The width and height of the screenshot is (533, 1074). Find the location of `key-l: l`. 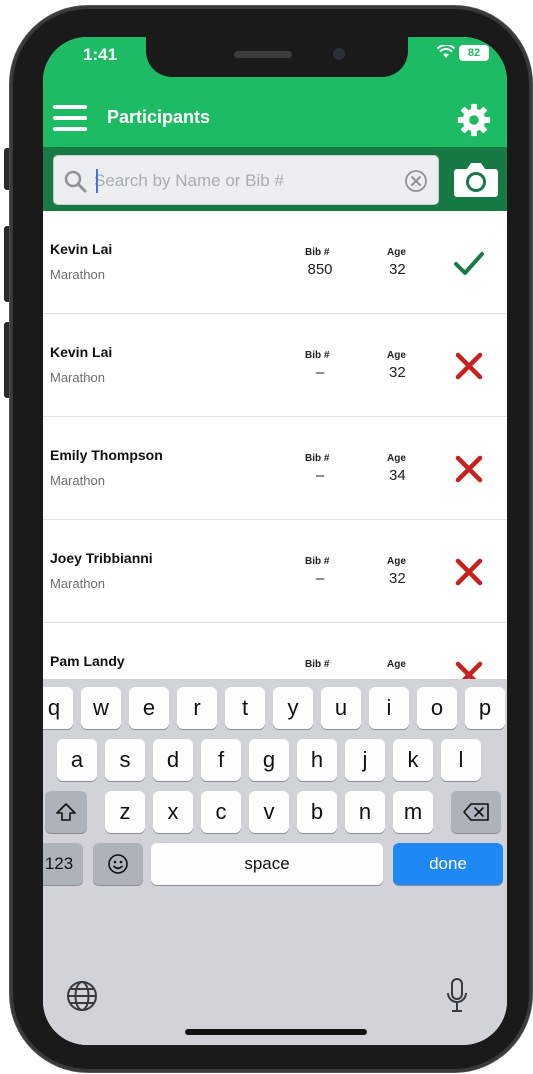

key-l: l is located at coordinates (461, 760).